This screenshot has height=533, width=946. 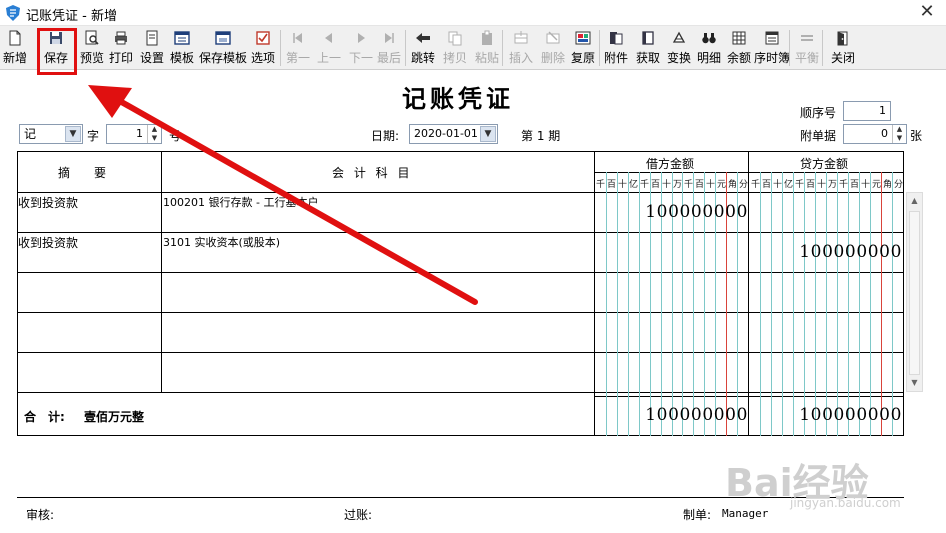 What do you see at coordinates (240, 202) in the screenshot?
I see `account-cell: 100201 银行存款 - 工行基本户` at bounding box center [240, 202].